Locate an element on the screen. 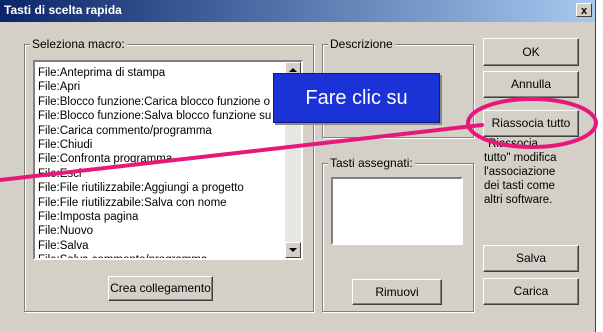  macro-list-item: File:Imposta pagina is located at coordinates (163, 217).